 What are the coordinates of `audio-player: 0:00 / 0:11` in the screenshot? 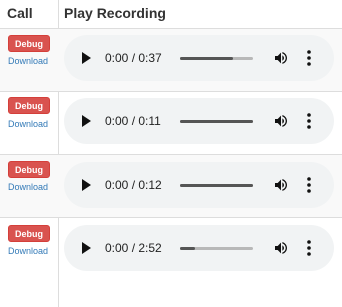 It's located at (199, 121).